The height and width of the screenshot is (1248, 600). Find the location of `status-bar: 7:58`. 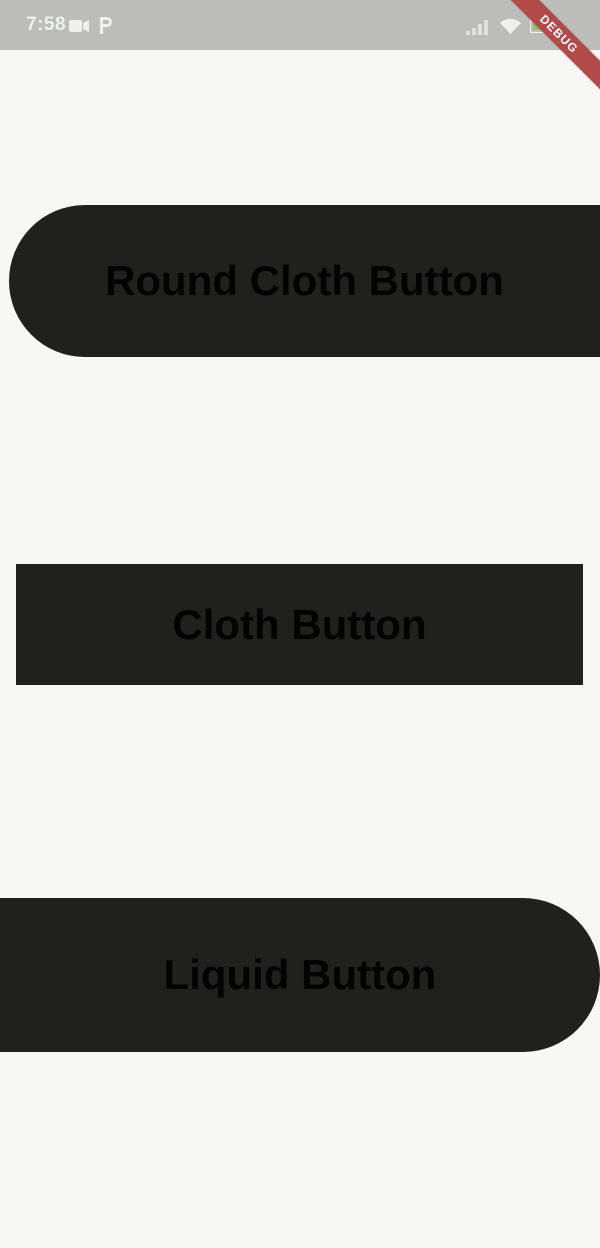

status-bar: 7:58 is located at coordinates (300, 25).